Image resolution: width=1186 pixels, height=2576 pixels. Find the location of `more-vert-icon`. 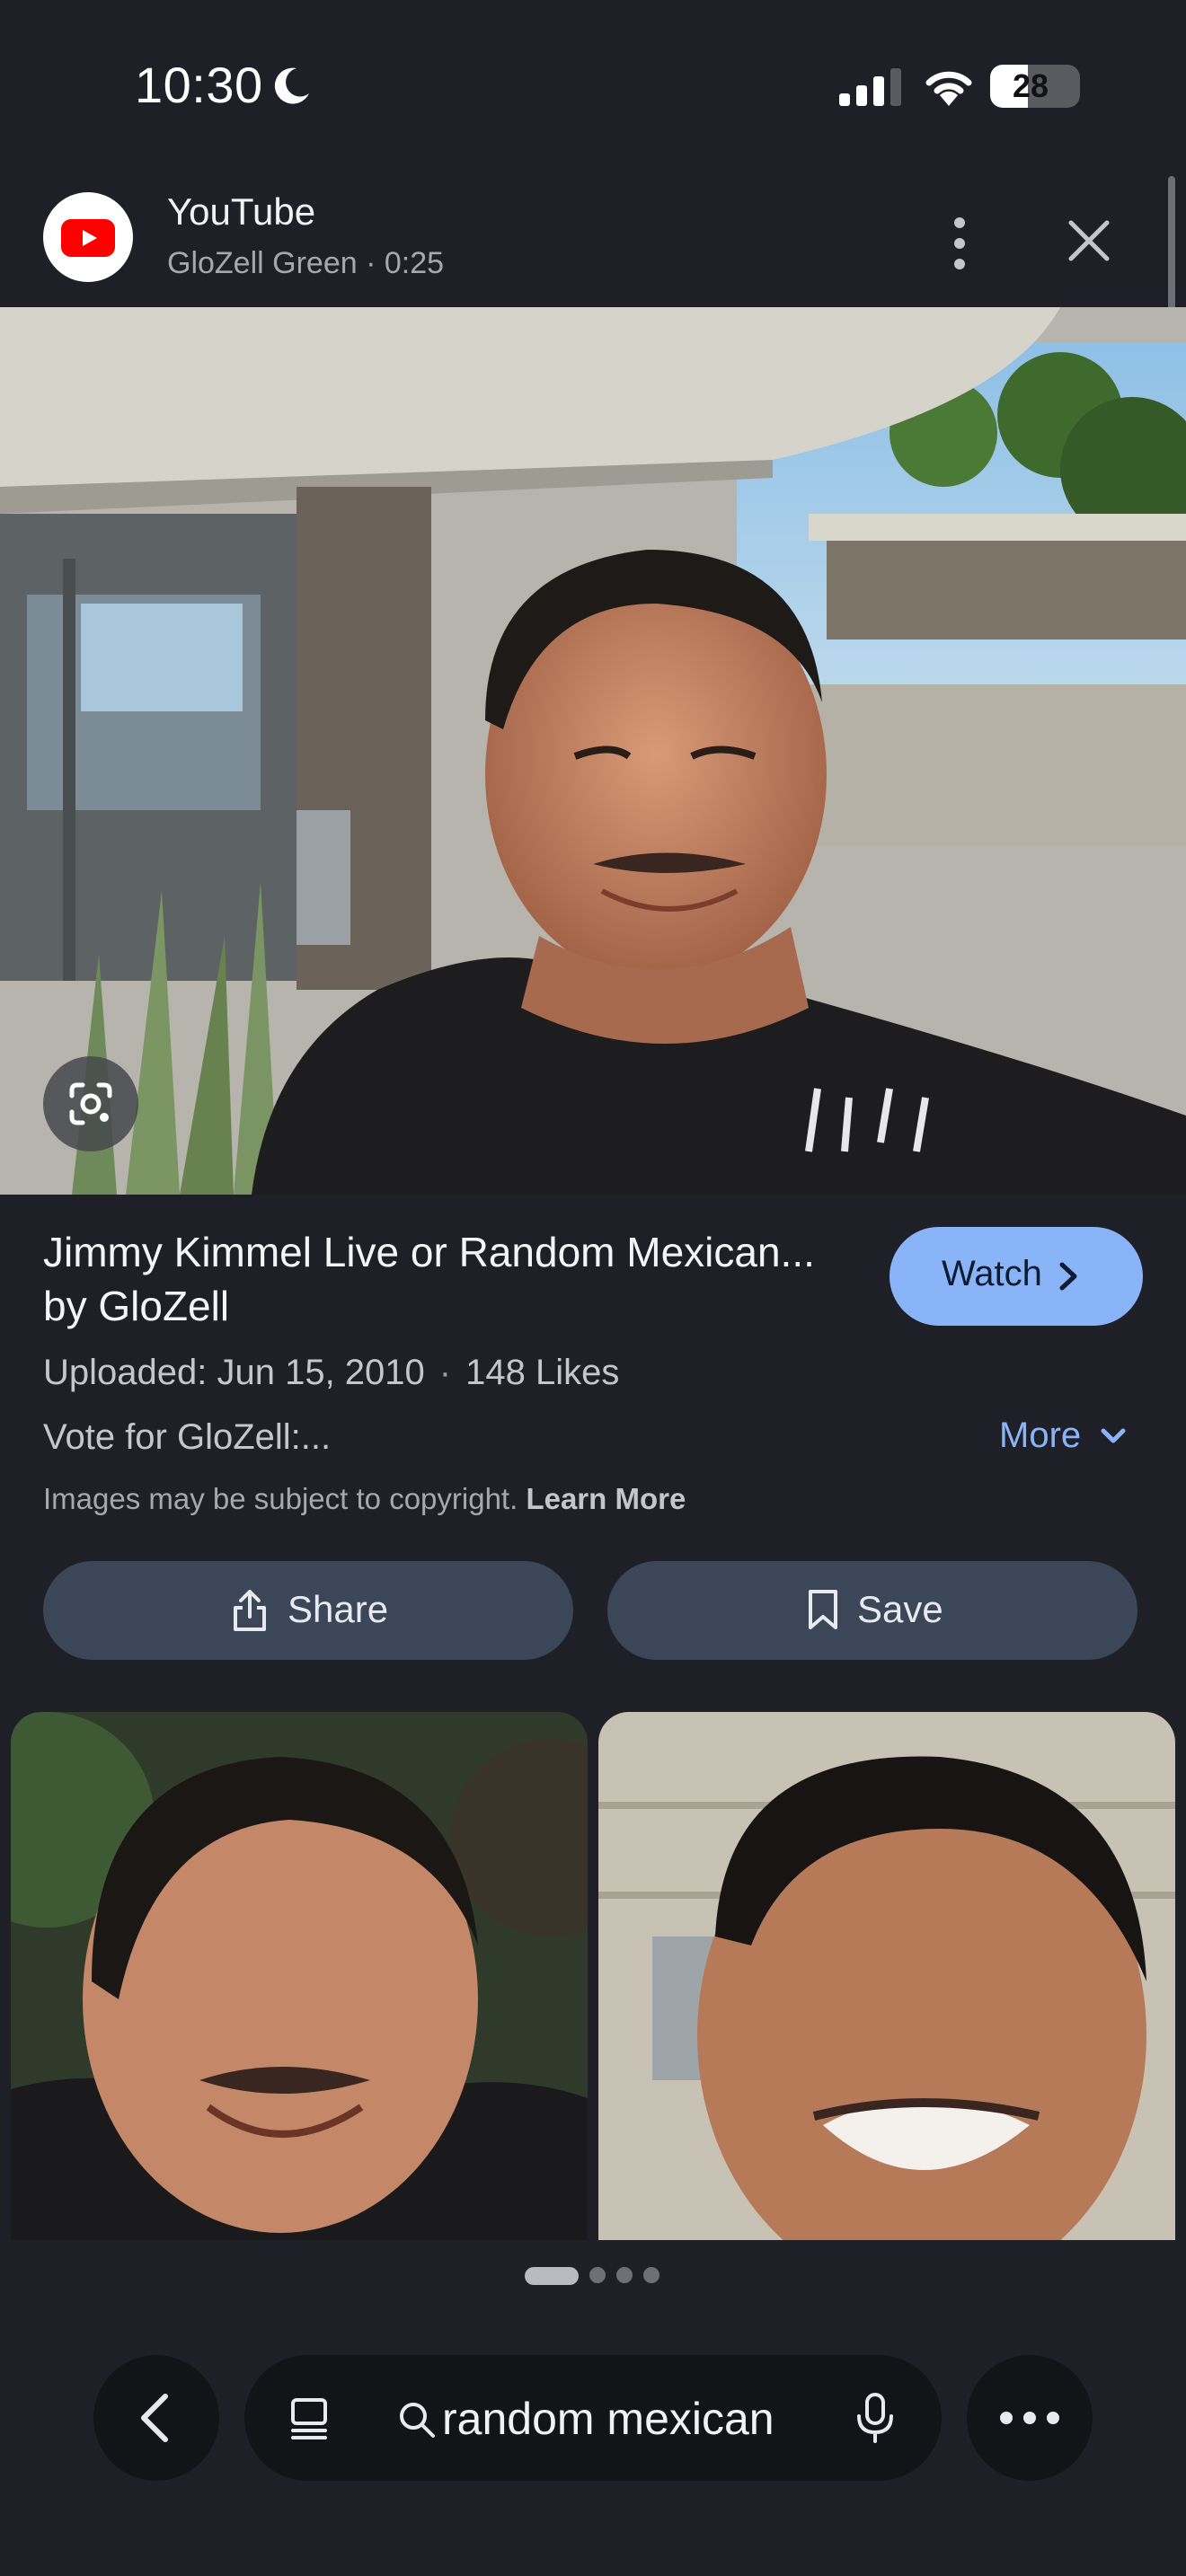

more-vert-icon is located at coordinates (959, 243).